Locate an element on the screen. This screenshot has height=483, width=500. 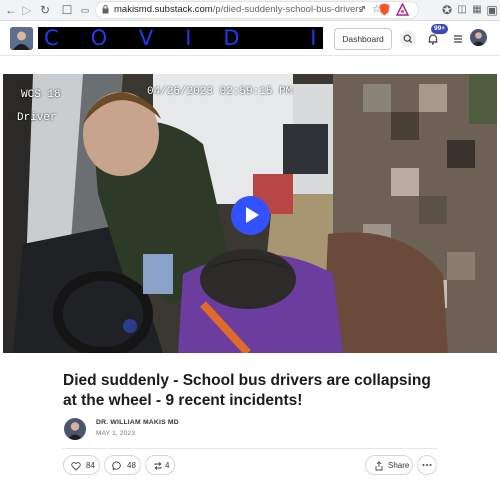
back-icon: ← is located at coordinates (11, 10).